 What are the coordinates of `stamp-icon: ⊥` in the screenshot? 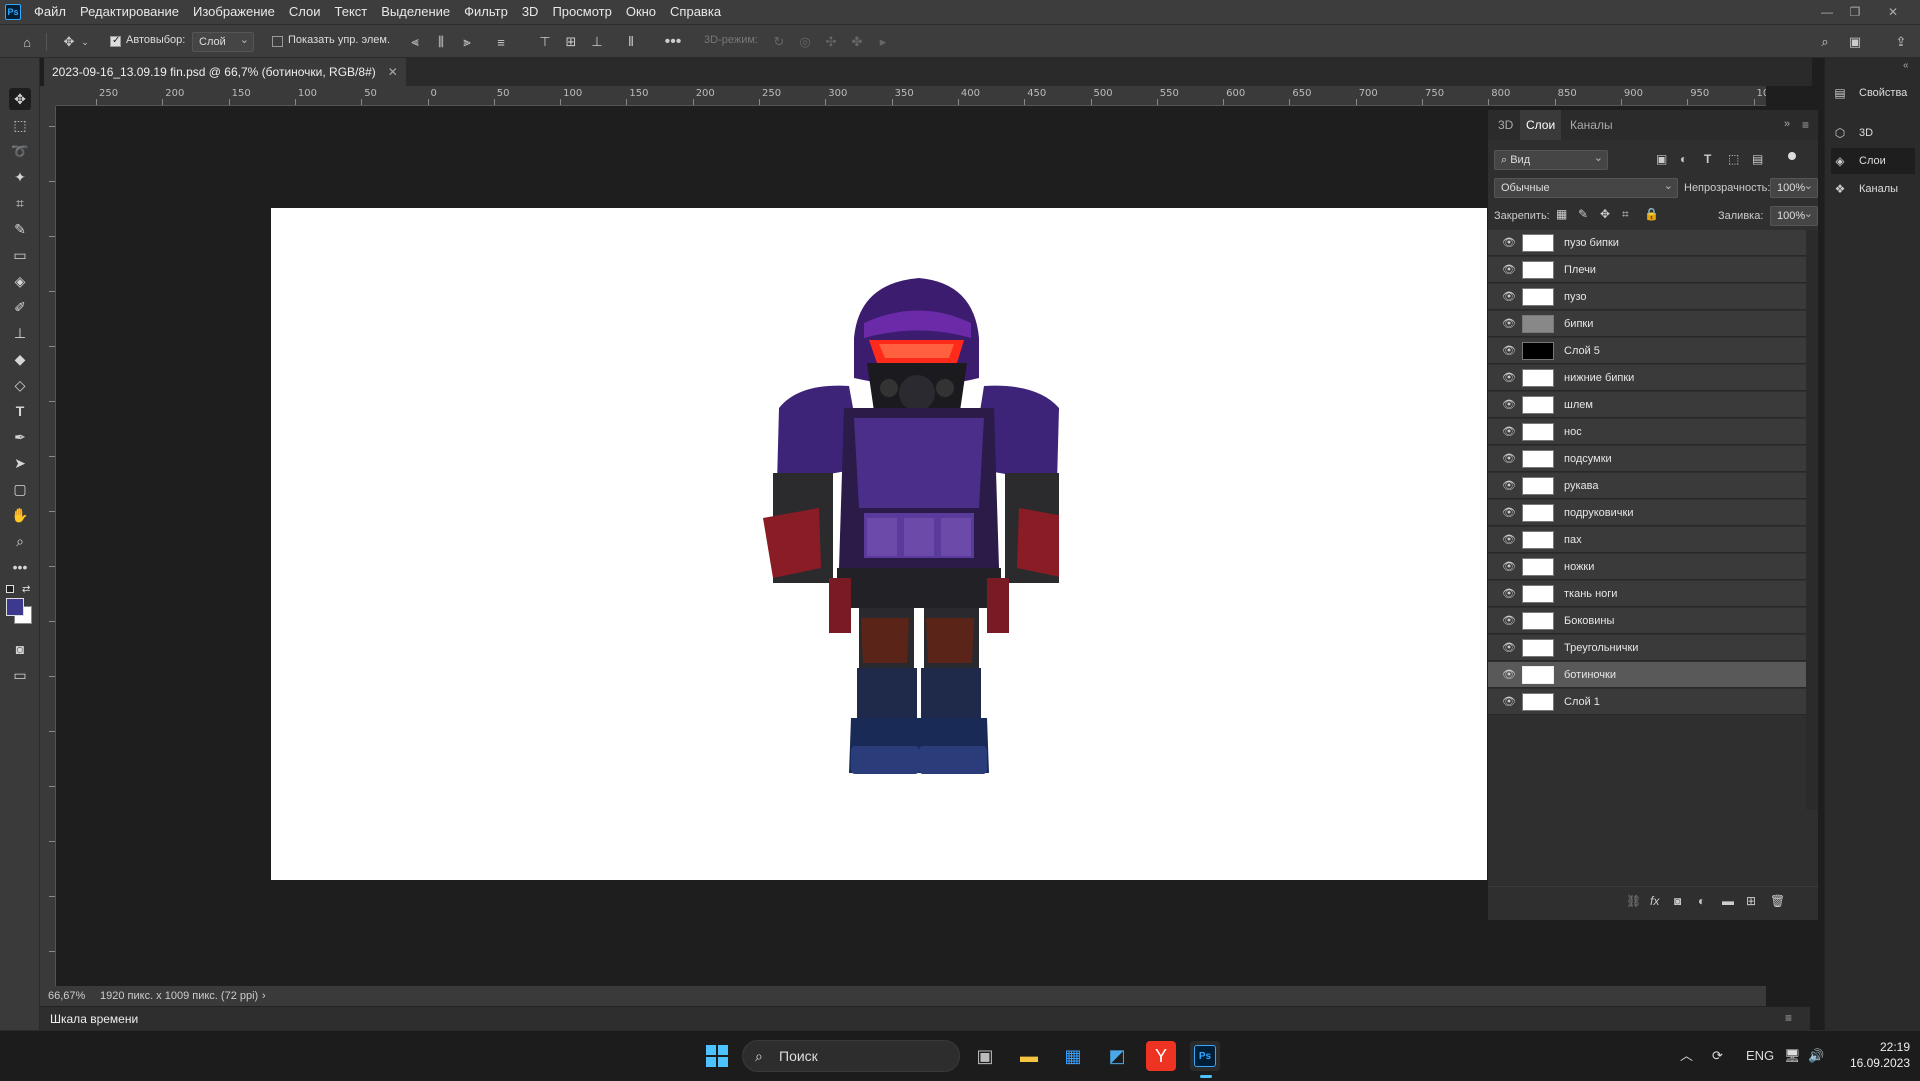 It's located at (20, 333).